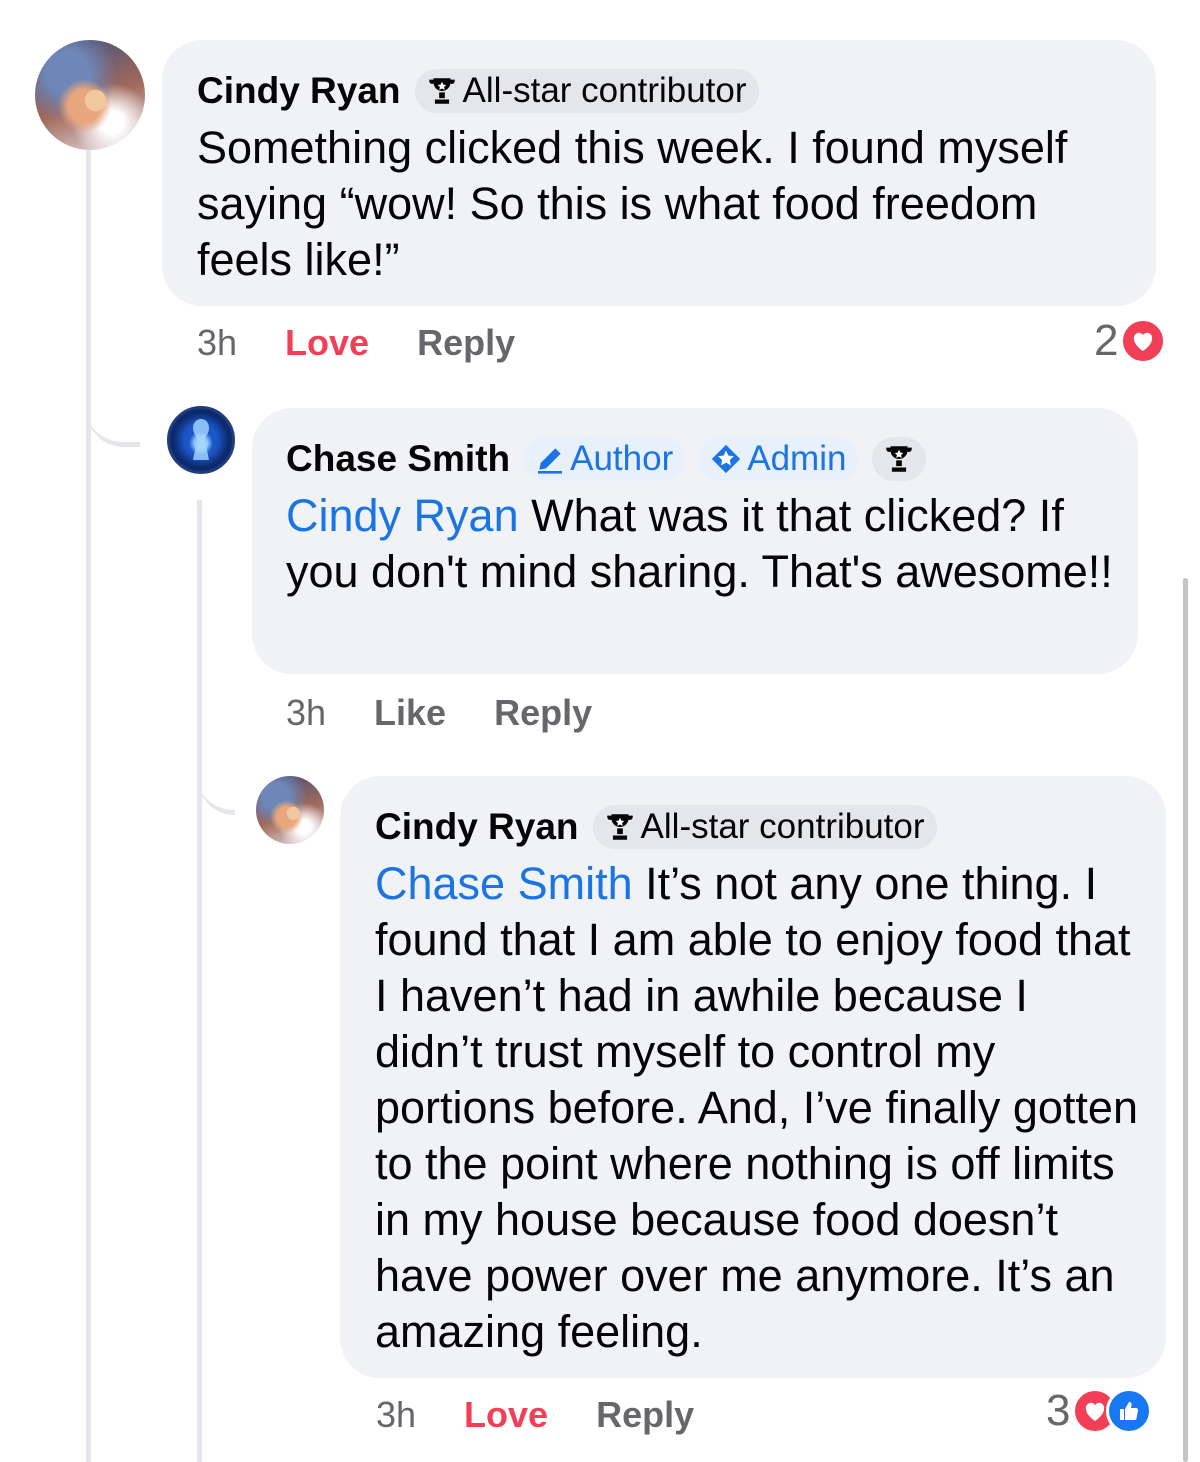  What do you see at coordinates (1106, 340) in the screenshot?
I see `reaction-count: 2` at bounding box center [1106, 340].